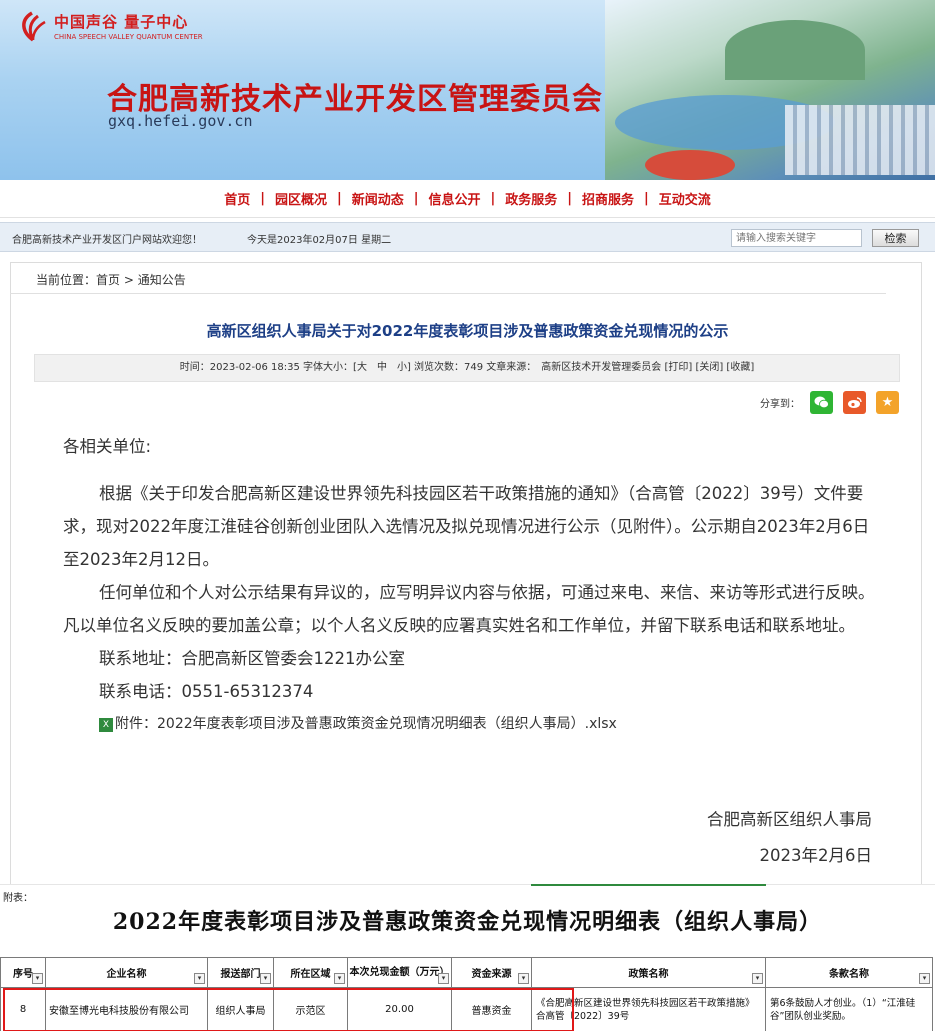 This screenshot has height=1031, width=935. Describe the element at coordinates (491, 972) in the screenshot. I see `column-header: 资金来源 ▾` at that location.